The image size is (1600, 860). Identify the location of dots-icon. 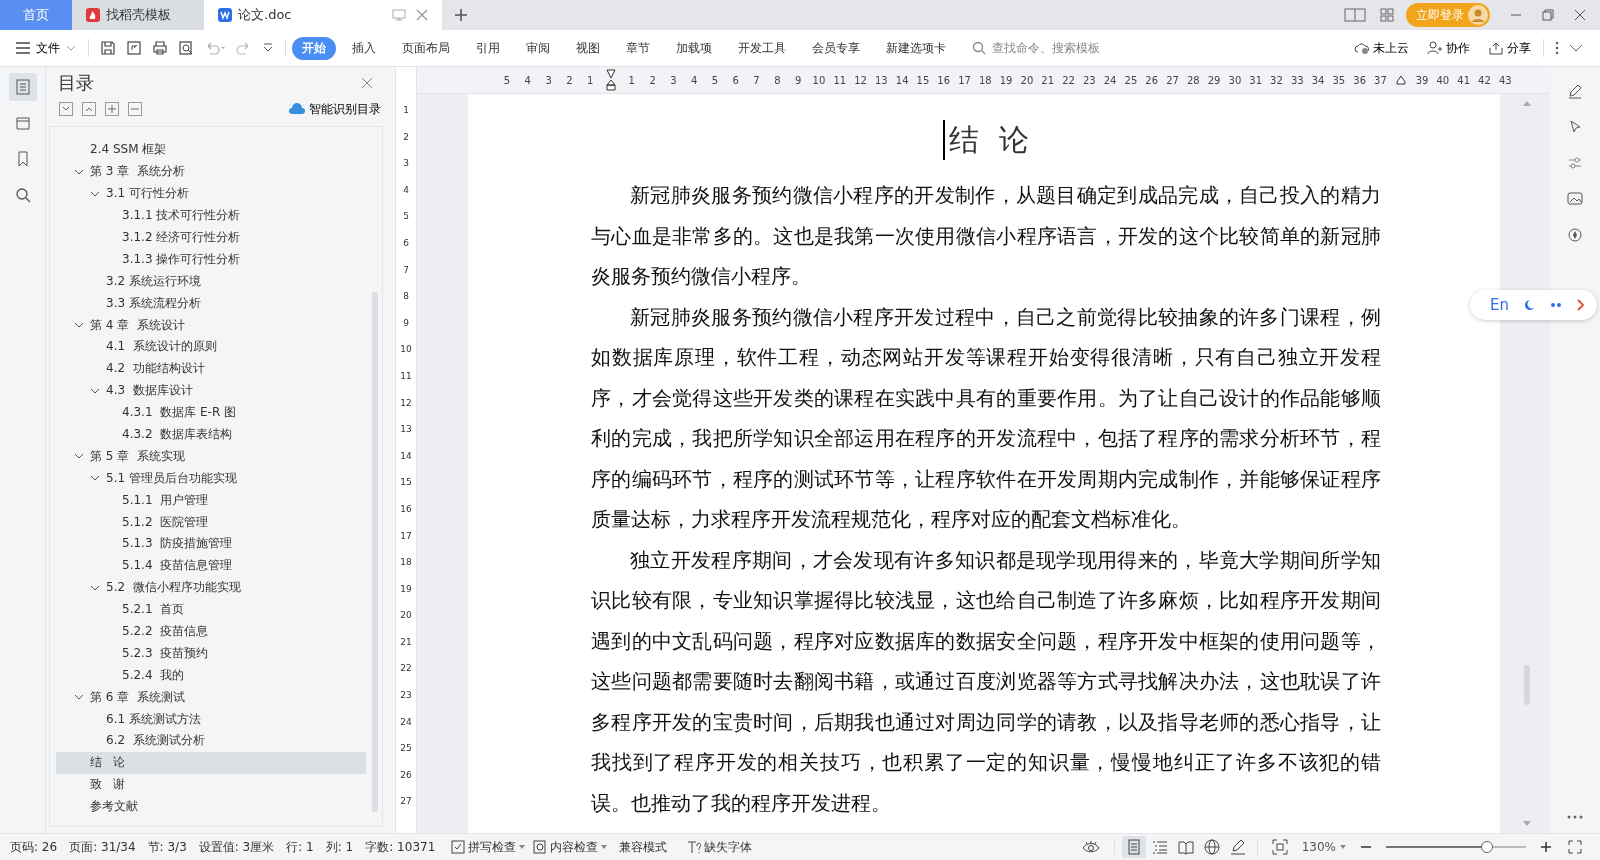
(1556, 305).